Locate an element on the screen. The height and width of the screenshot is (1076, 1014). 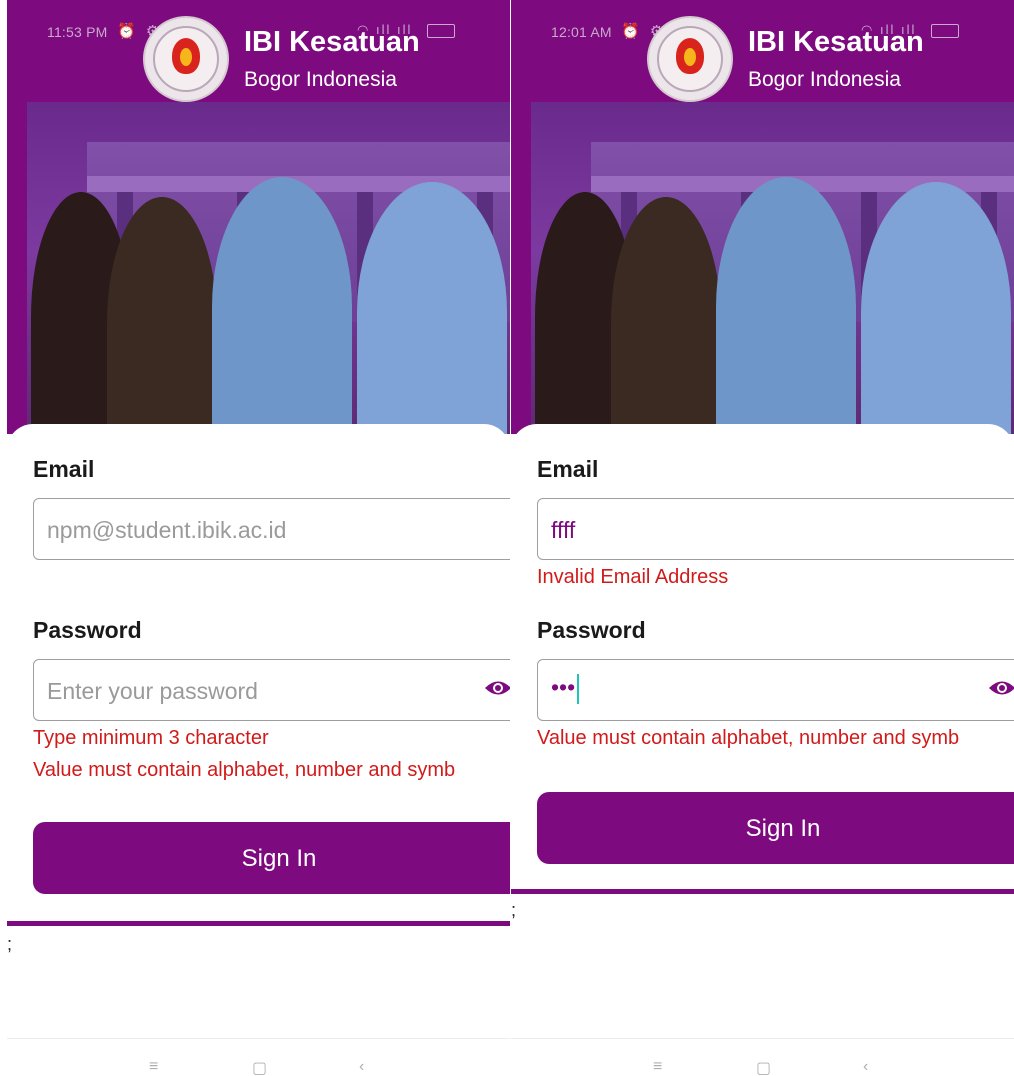
email-field: ffff is located at coordinates (775, 529).